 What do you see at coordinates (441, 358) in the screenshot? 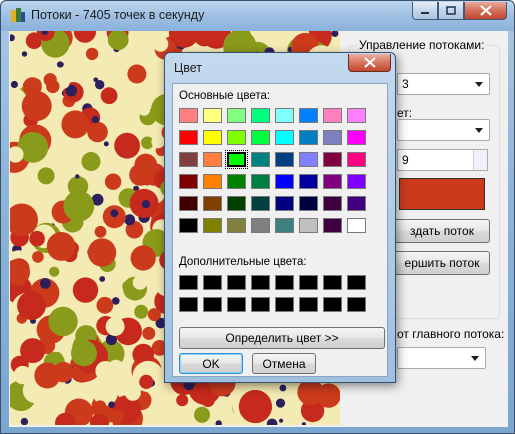
I see `main-thread-combo` at bounding box center [441, 358].